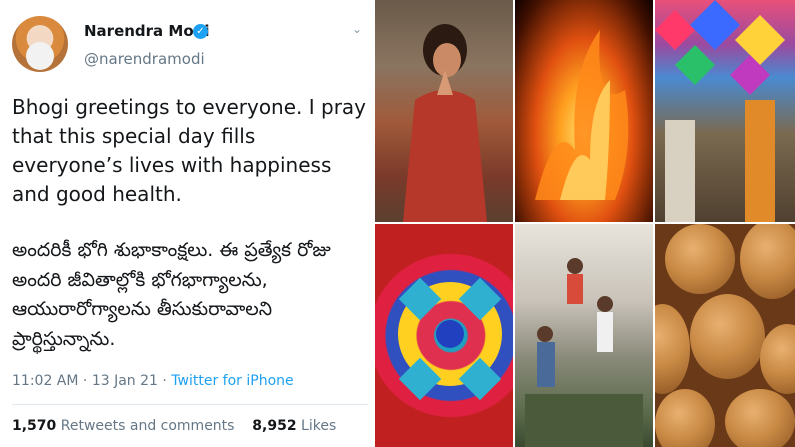 This screenshot has height=447, width=795. I want to click on photo-rangoli, so click(444, 335).